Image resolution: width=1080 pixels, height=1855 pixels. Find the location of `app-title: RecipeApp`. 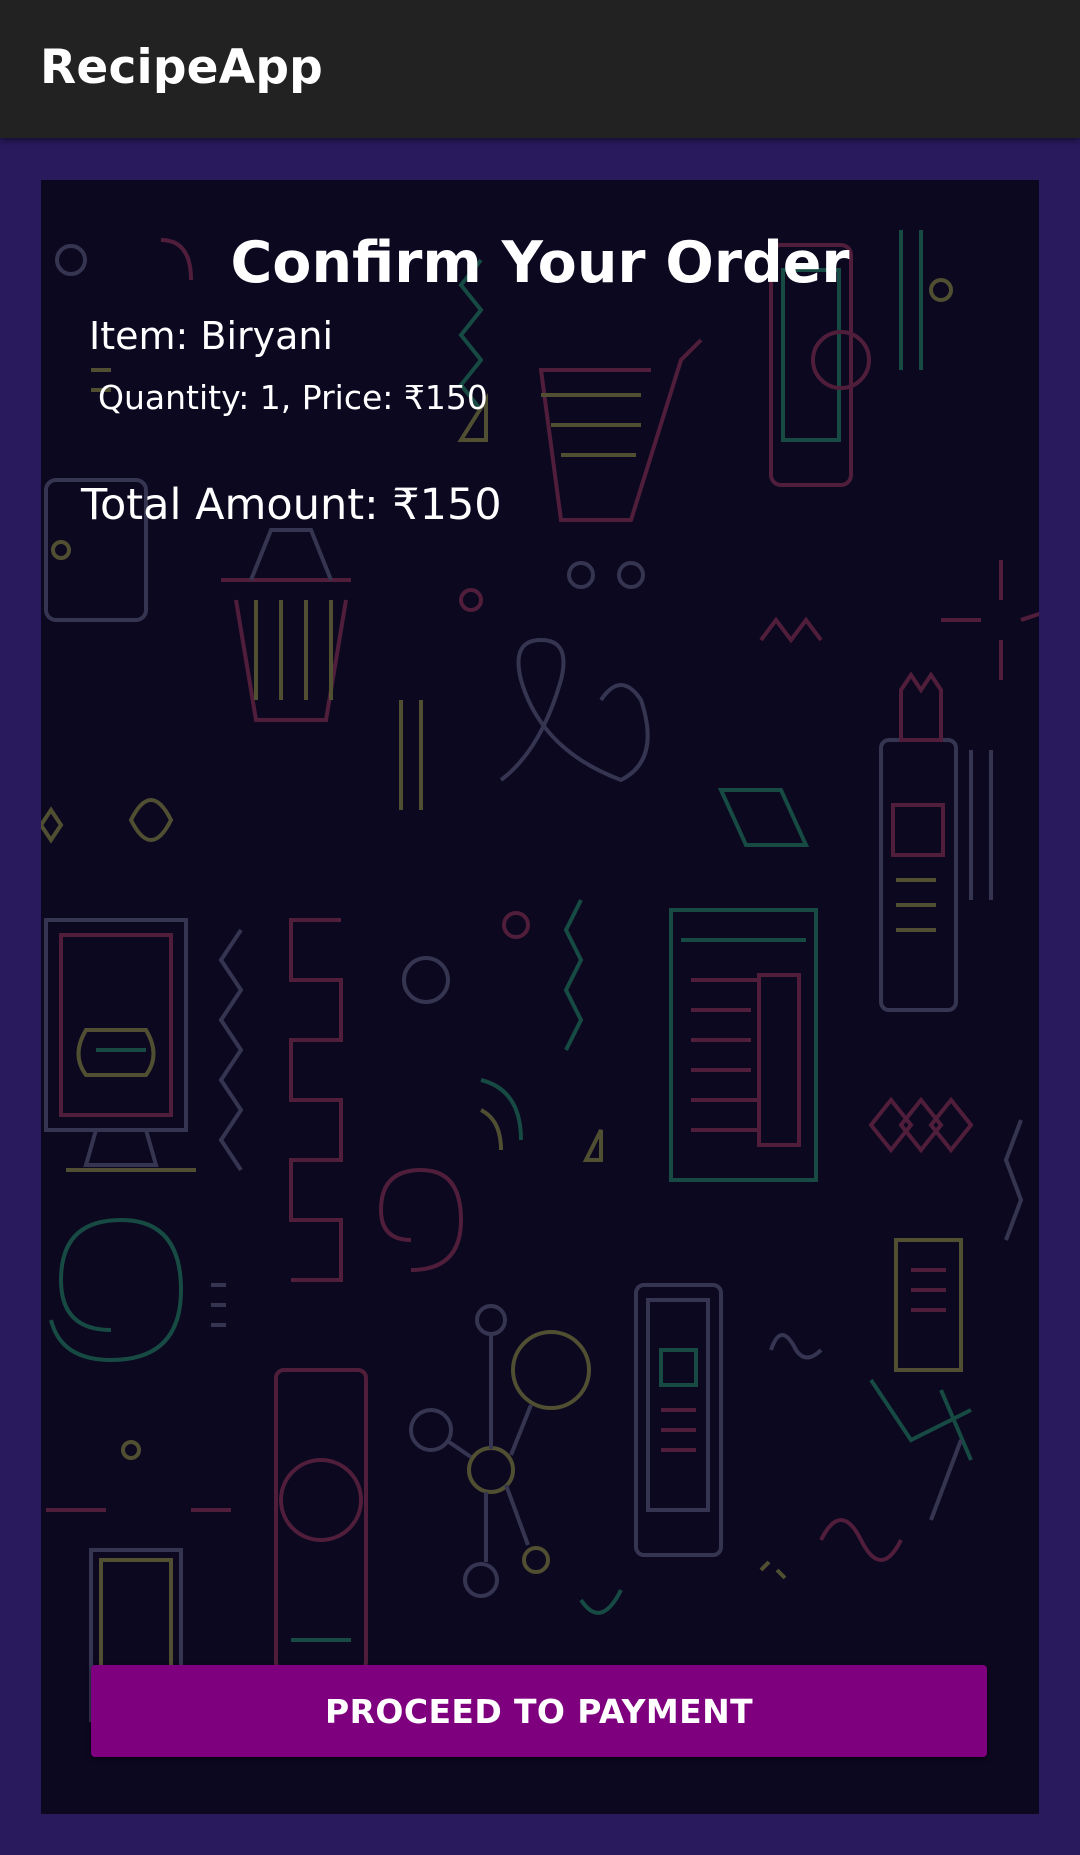

app-title: RecipeApp is located at coordinates (182, 67).